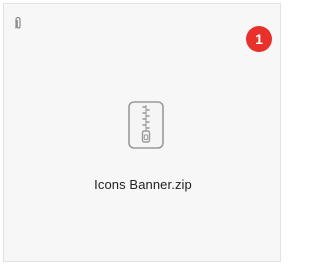 Image resolution: width=320 pixels, height=264 pixels. I want to click on paperclip-icon, so click(18, 23).